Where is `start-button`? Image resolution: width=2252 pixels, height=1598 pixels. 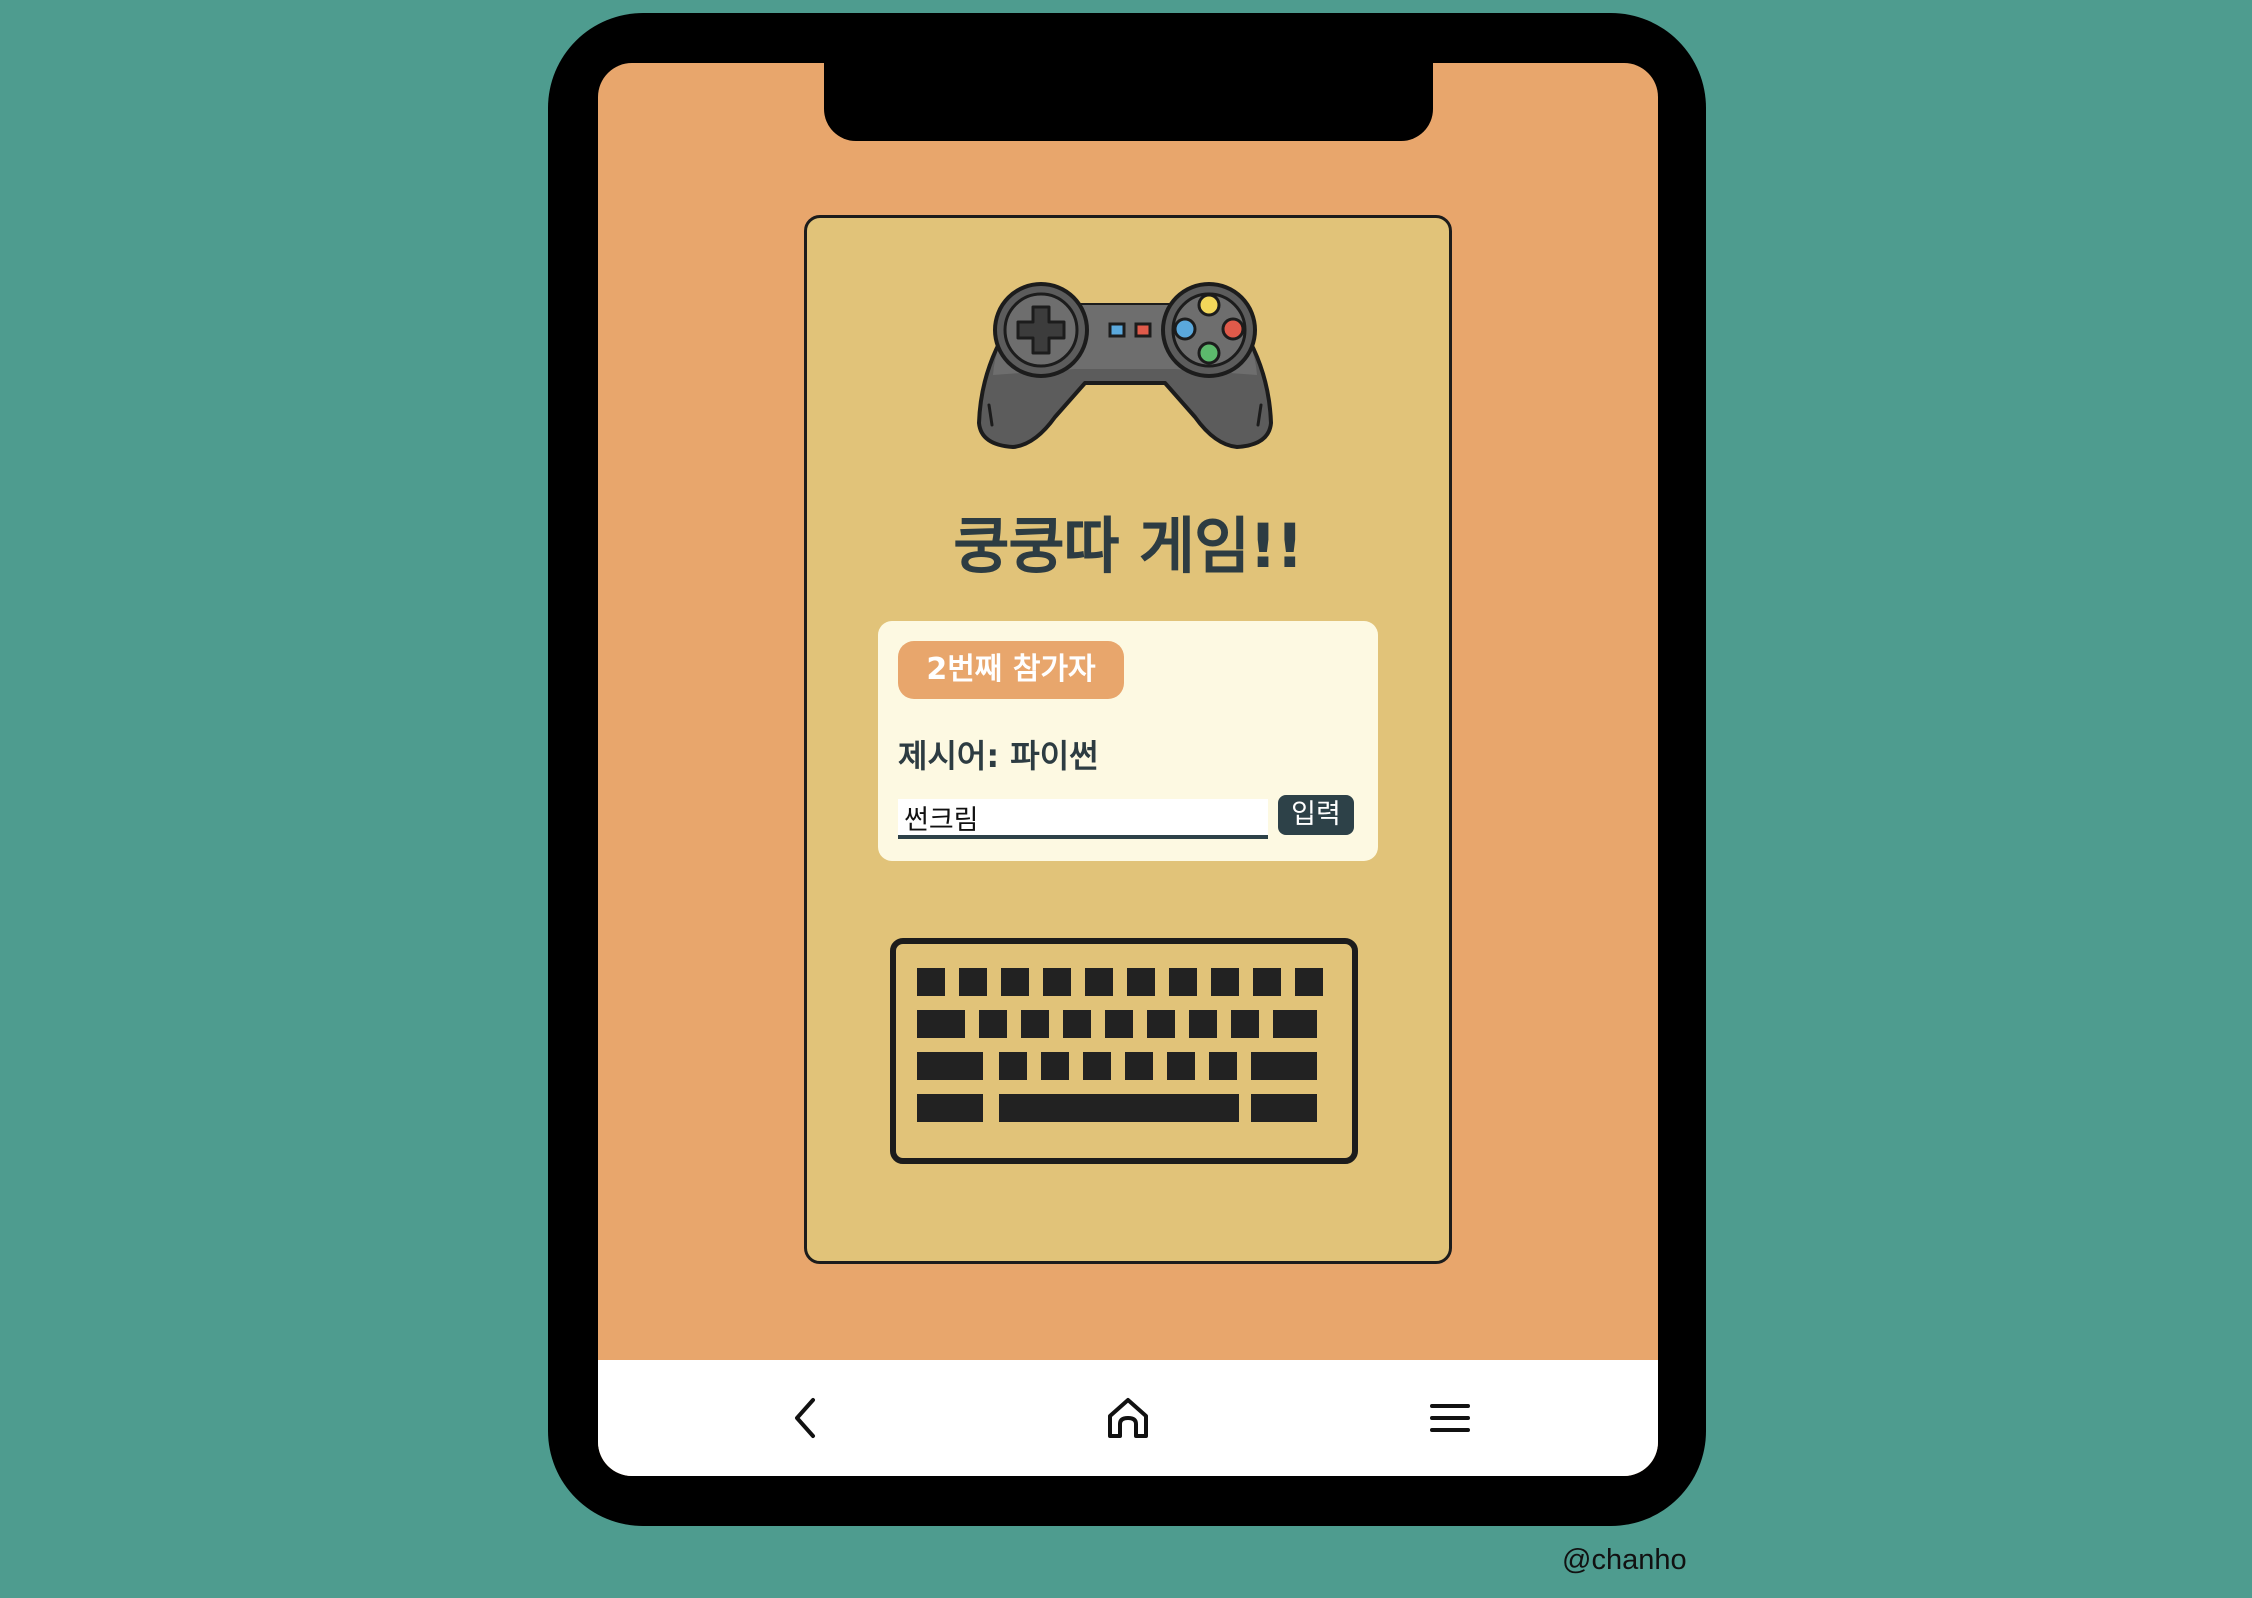
start-button is located at coordinates (1143, 330).